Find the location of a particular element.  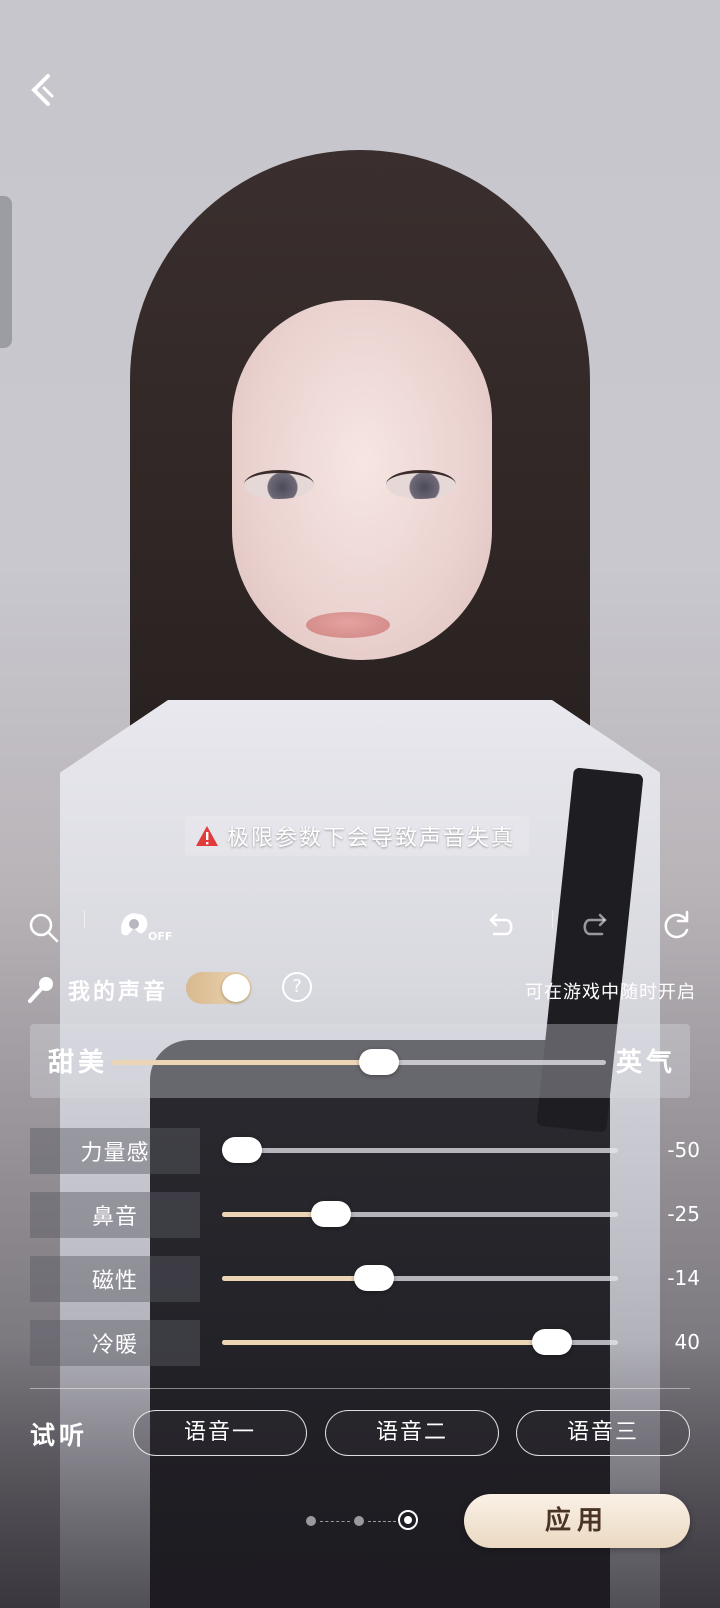

search-button is located at coordinates (44, 928).